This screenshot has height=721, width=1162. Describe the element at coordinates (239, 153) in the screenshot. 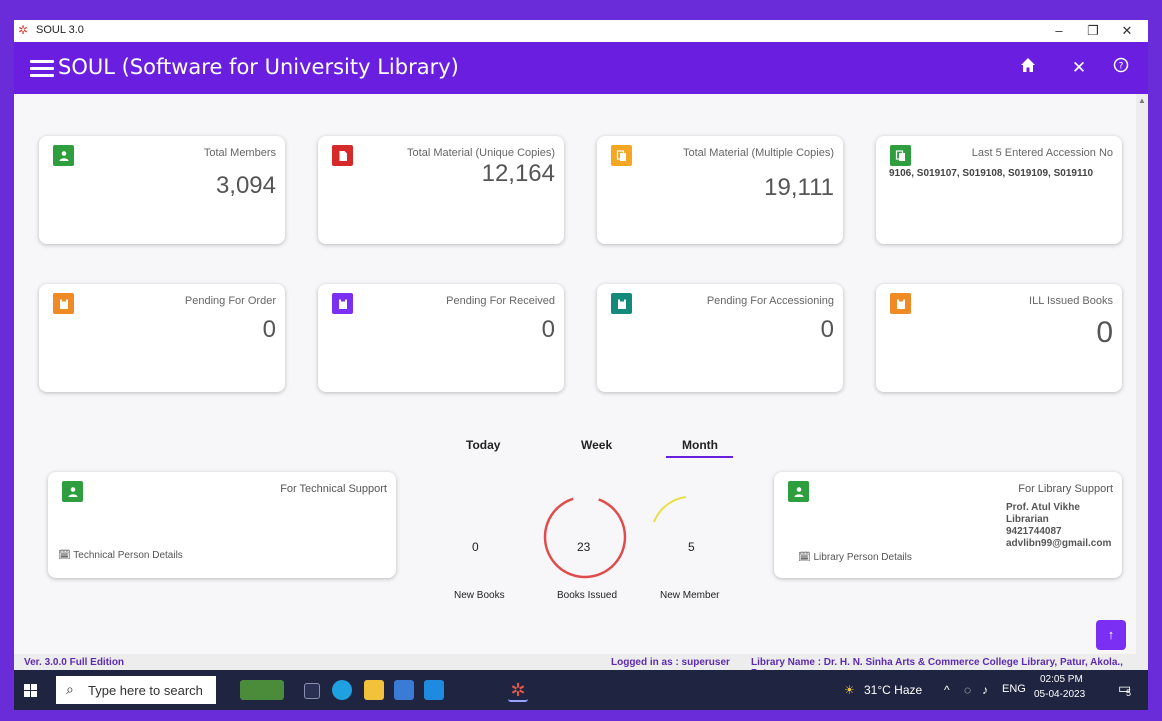

I see `card-label: Total Members` at that location.